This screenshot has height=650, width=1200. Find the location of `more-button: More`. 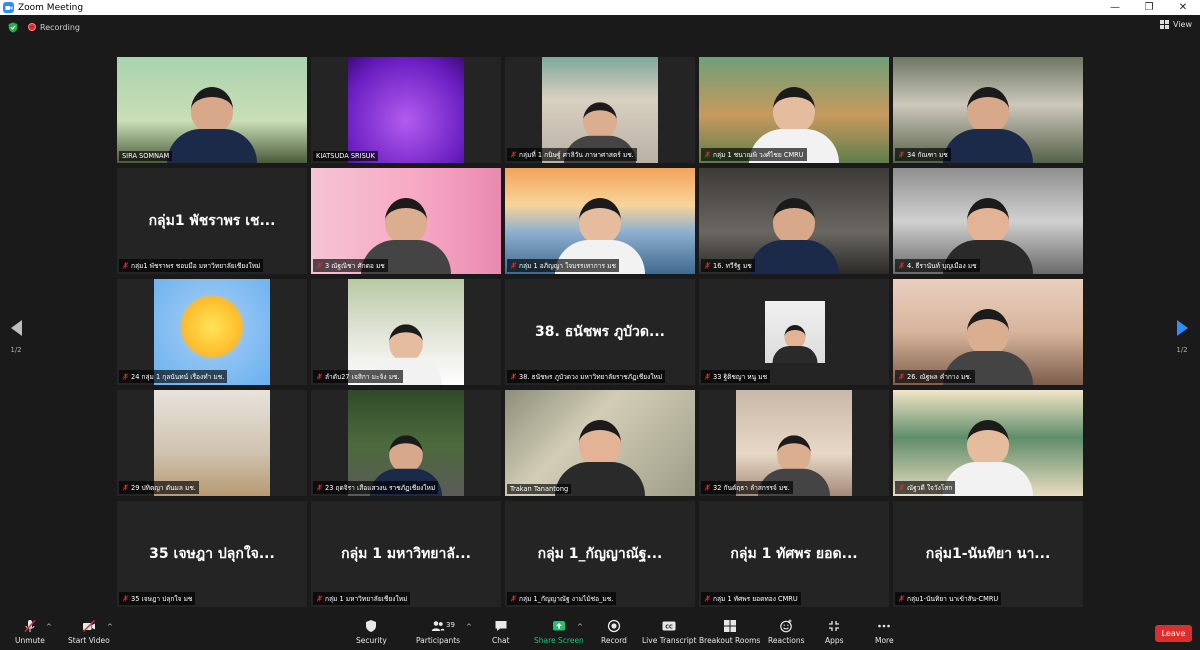

more-button: More is located at coordinates (884, 632).